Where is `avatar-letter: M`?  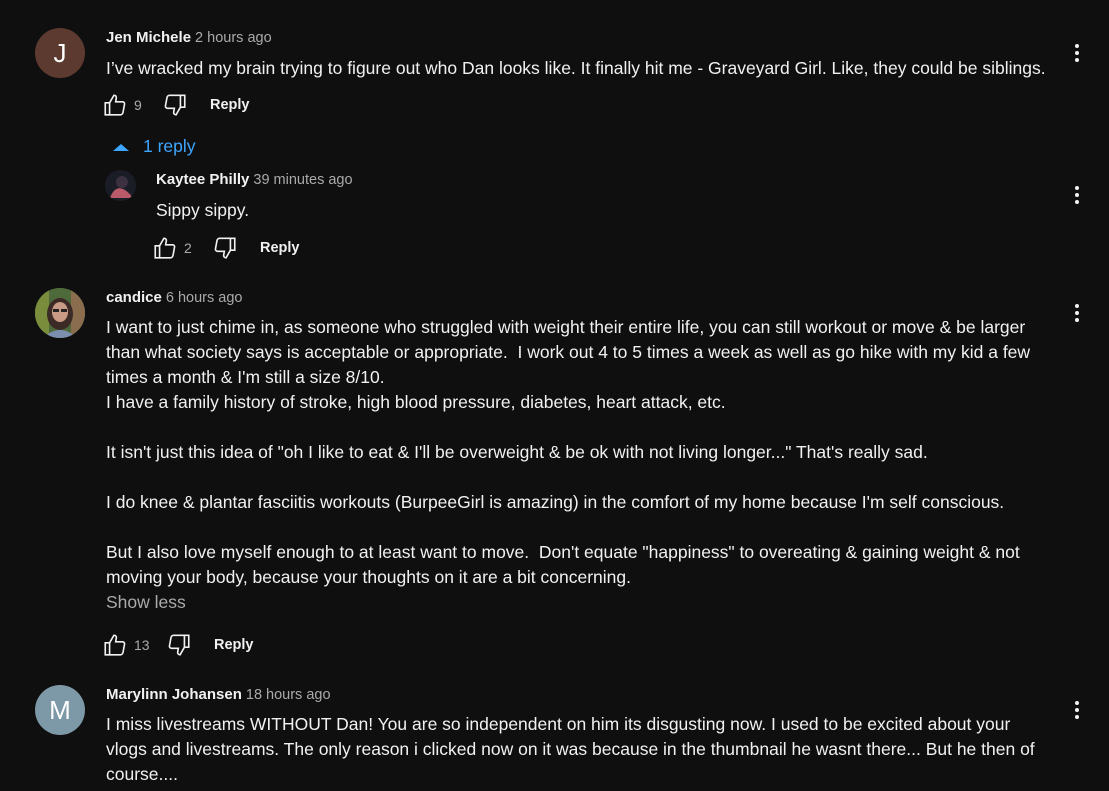 avatar-letter: M is located at coordinates (60, 709).